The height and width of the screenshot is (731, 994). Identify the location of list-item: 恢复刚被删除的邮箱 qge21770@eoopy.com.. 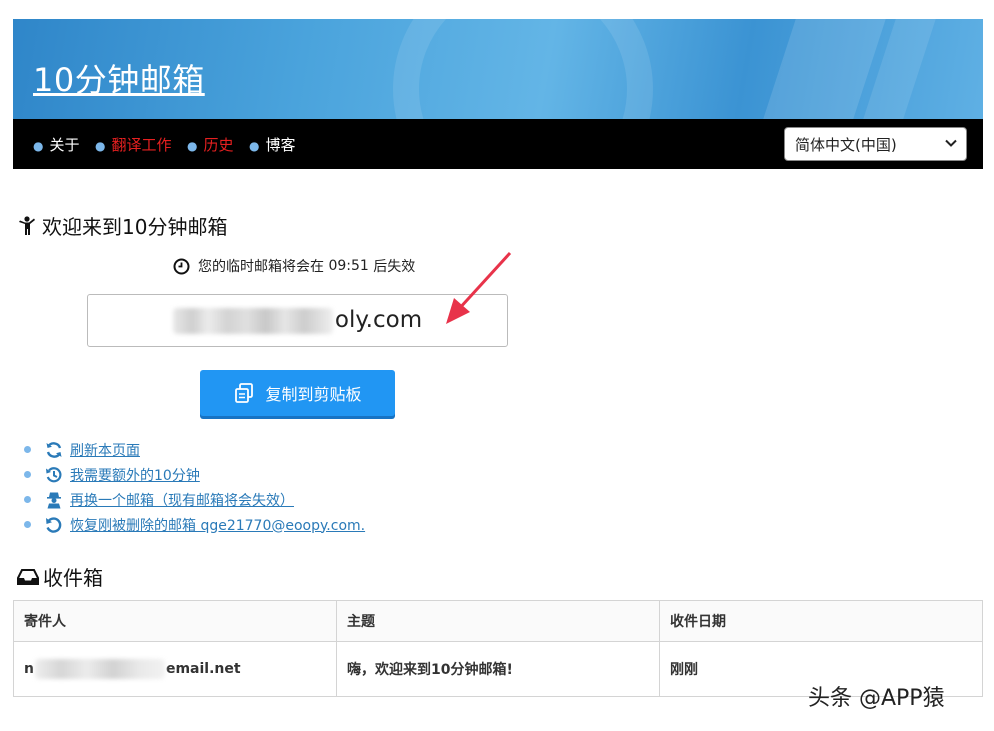
(194, 524).